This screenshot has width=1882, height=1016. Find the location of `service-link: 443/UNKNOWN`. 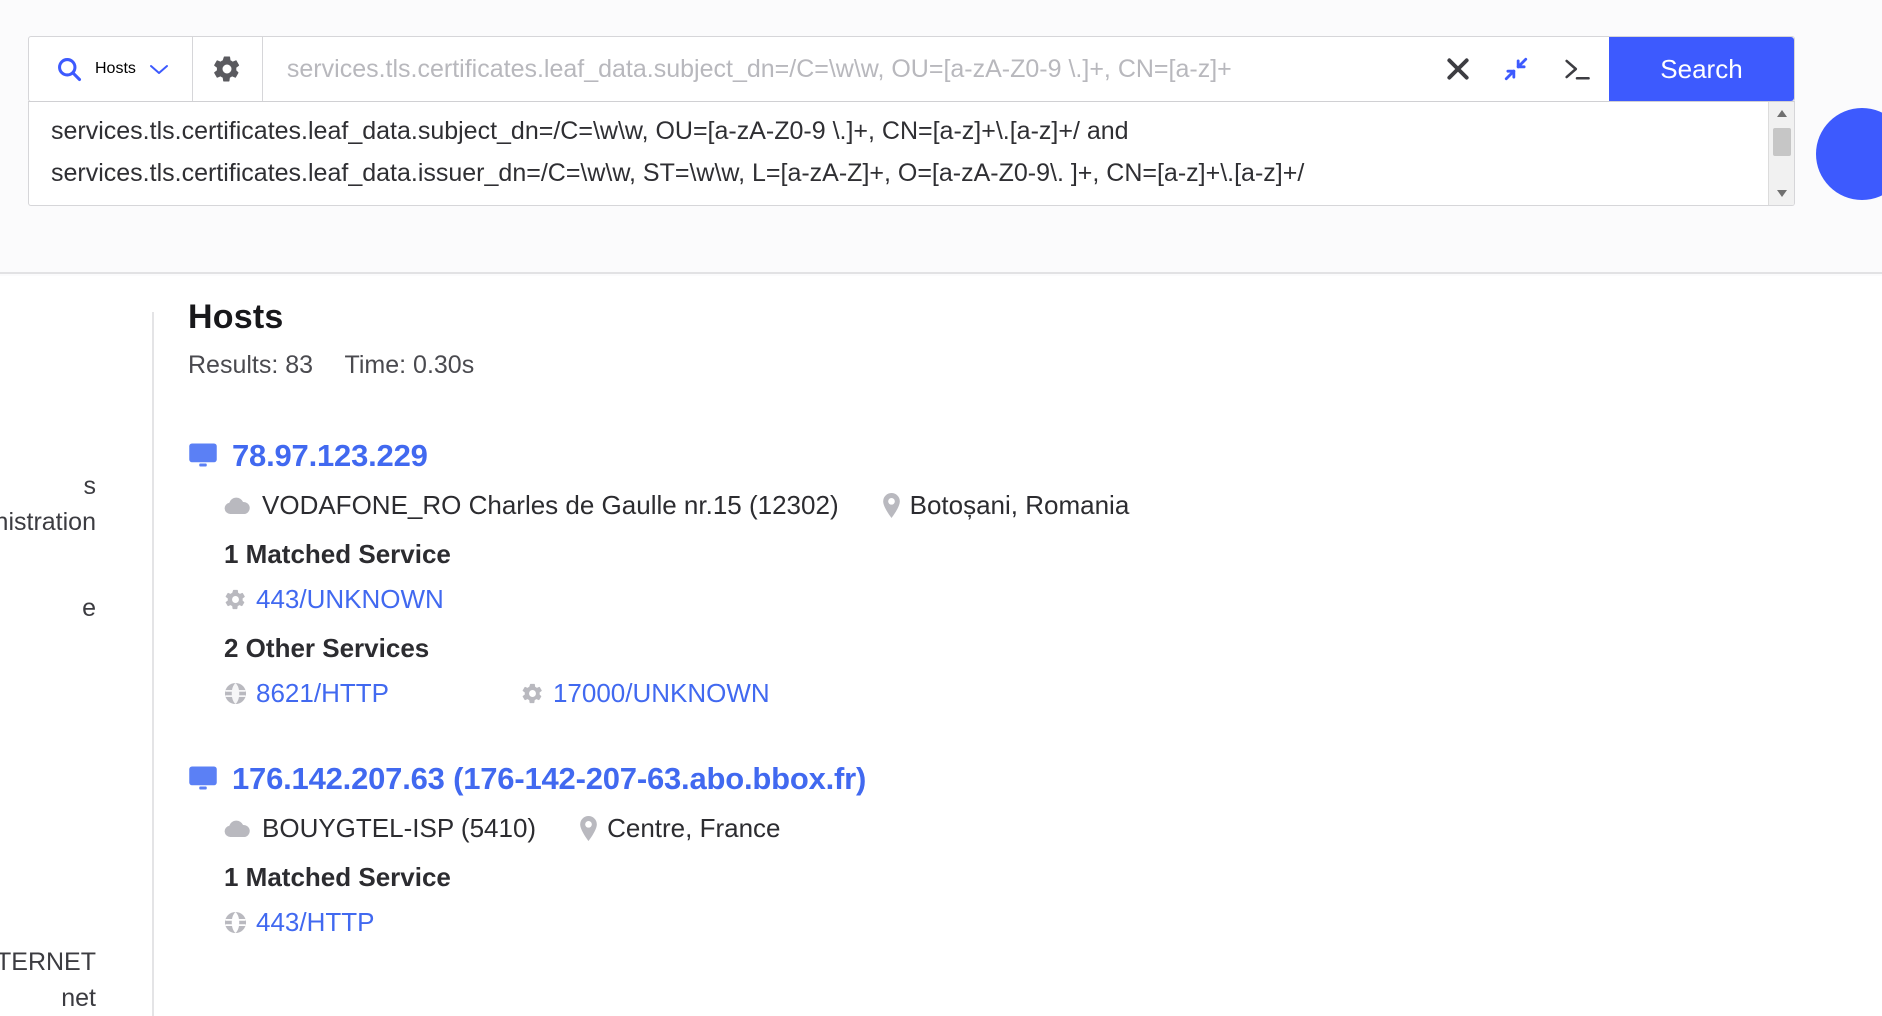

service-link: 443/UNKNOWN is located at coordinates (334, 599).